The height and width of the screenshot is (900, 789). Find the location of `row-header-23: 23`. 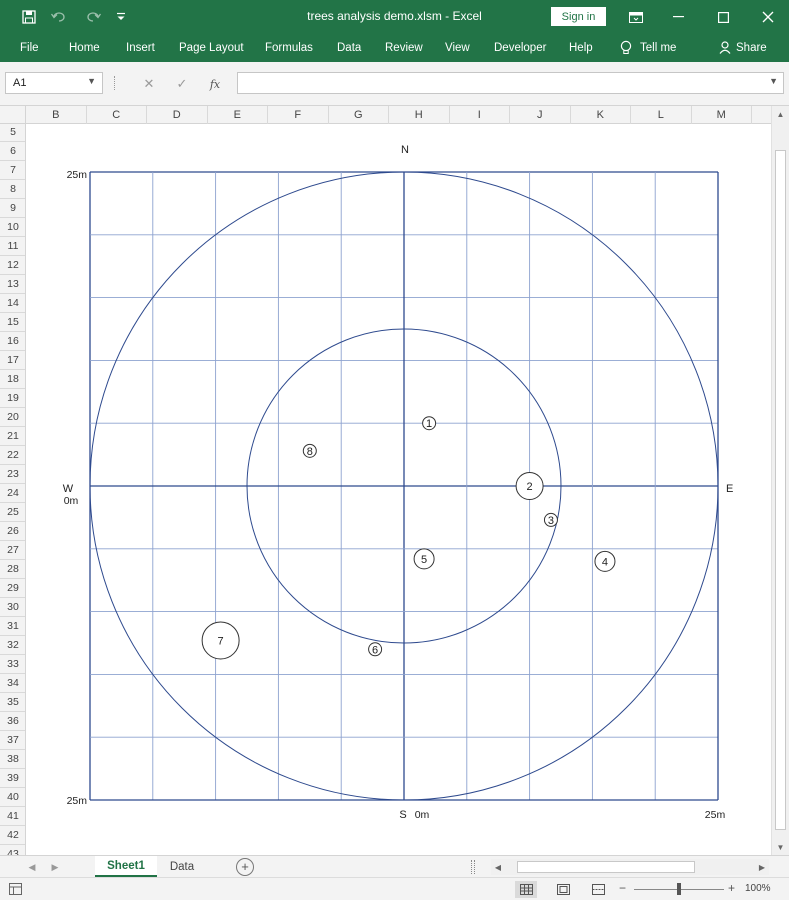

row-header-23: 23 is located at coordinates (12, 474).